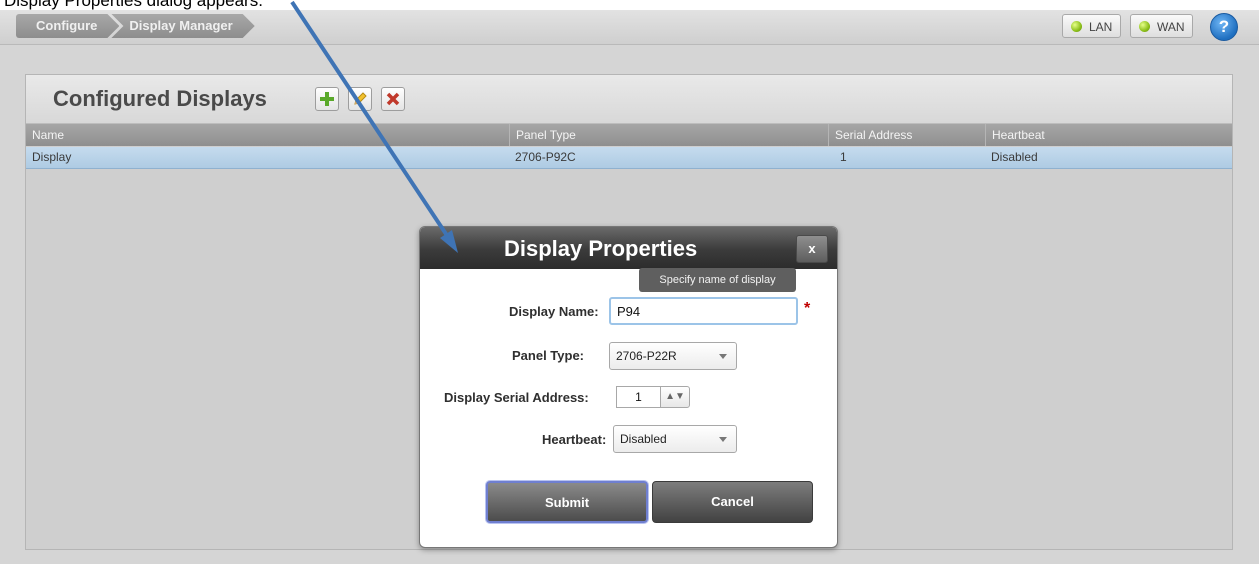 This screenshot has width=1259, height=564. I want to click on panel-type-select: 2706-P22R, so click(673, 356).